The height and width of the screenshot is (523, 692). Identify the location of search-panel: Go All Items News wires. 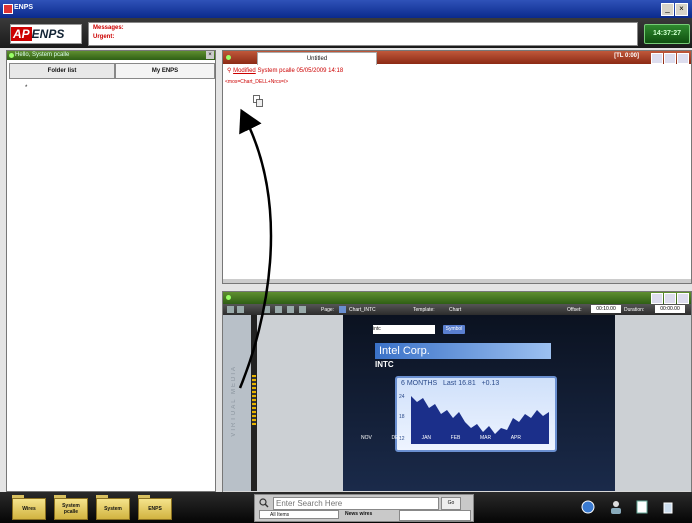
(364, 508).